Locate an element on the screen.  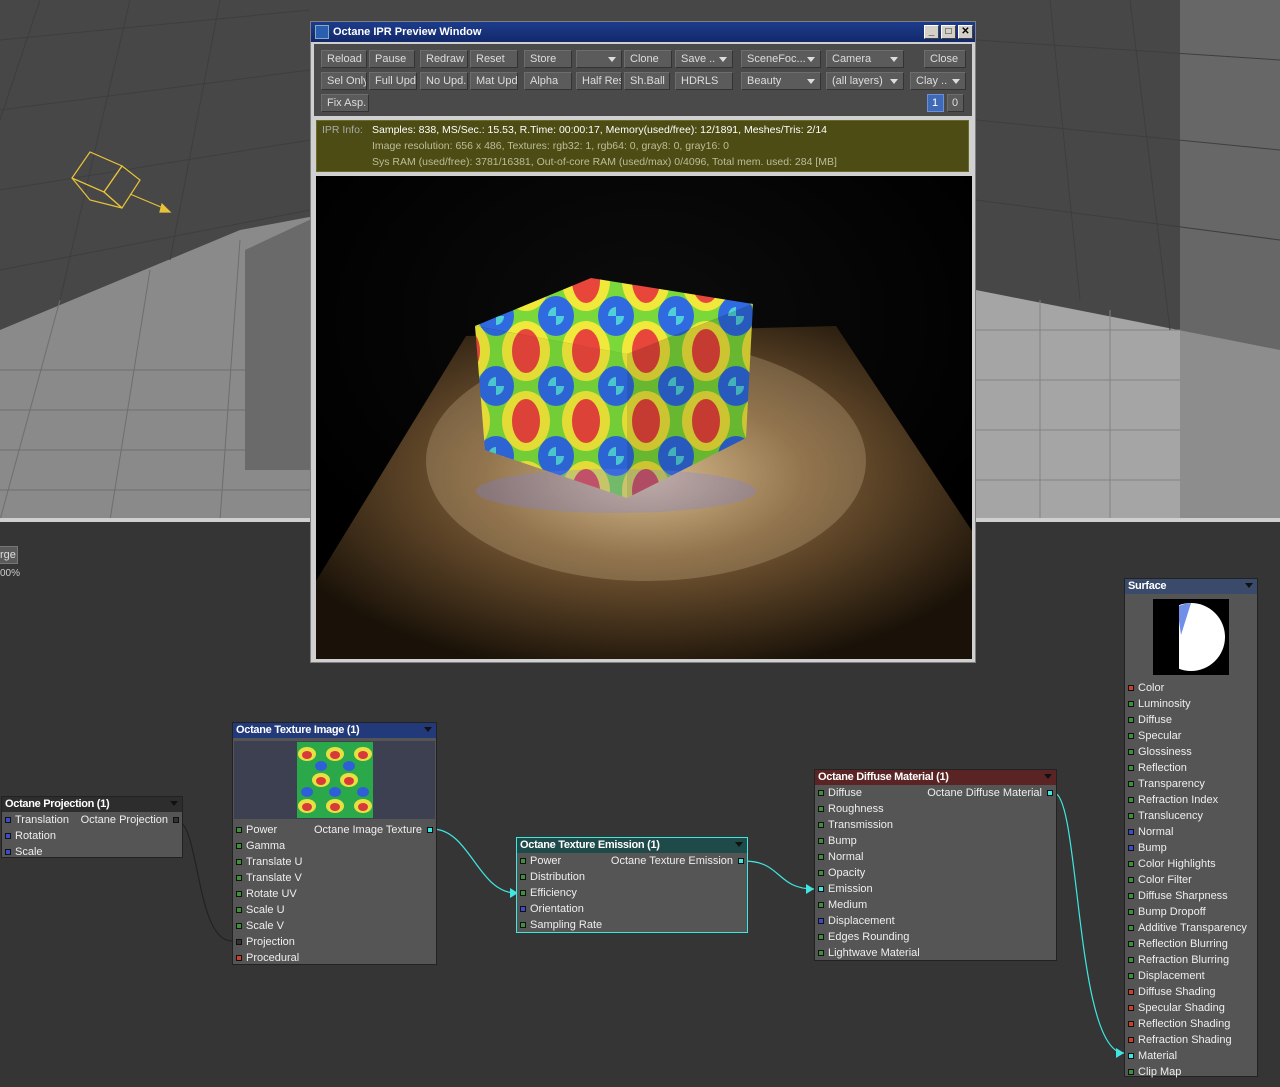
save-dropdown: Save .. is located at coordinates (704, 59).